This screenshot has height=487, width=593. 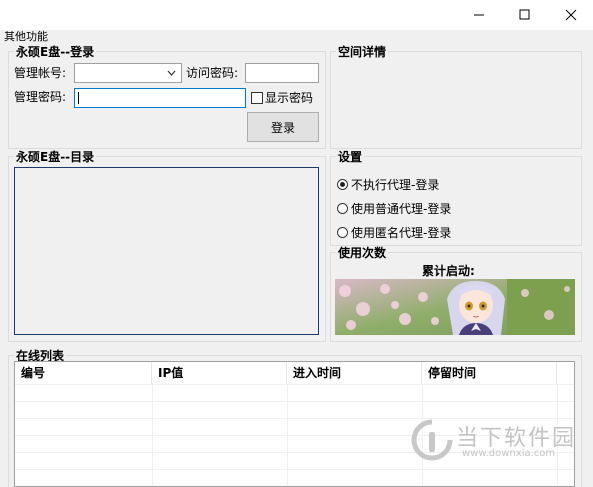 I want to click on close-icon, so click(x=571, y=15).